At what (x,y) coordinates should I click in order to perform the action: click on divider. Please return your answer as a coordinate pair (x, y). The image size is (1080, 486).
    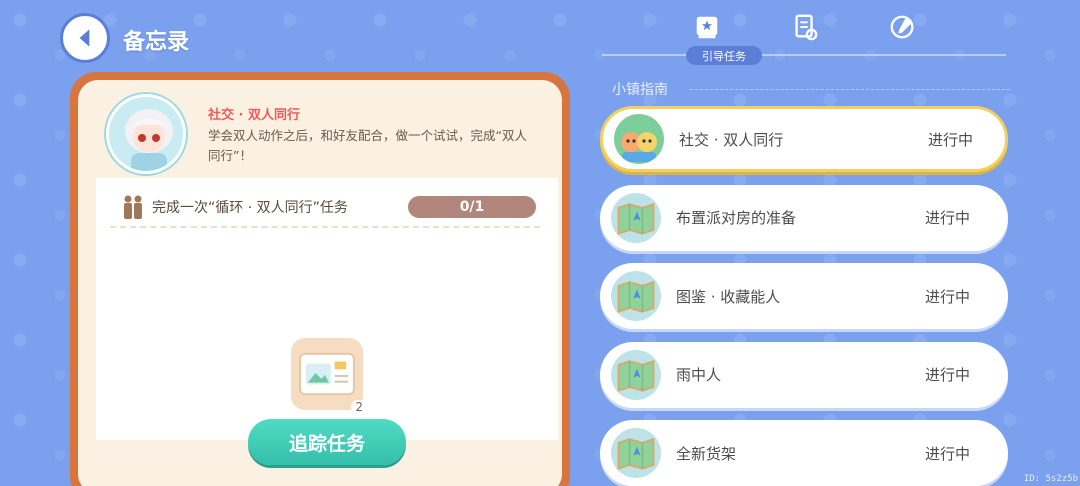
    Looking at the image, I should click on (325, 227).